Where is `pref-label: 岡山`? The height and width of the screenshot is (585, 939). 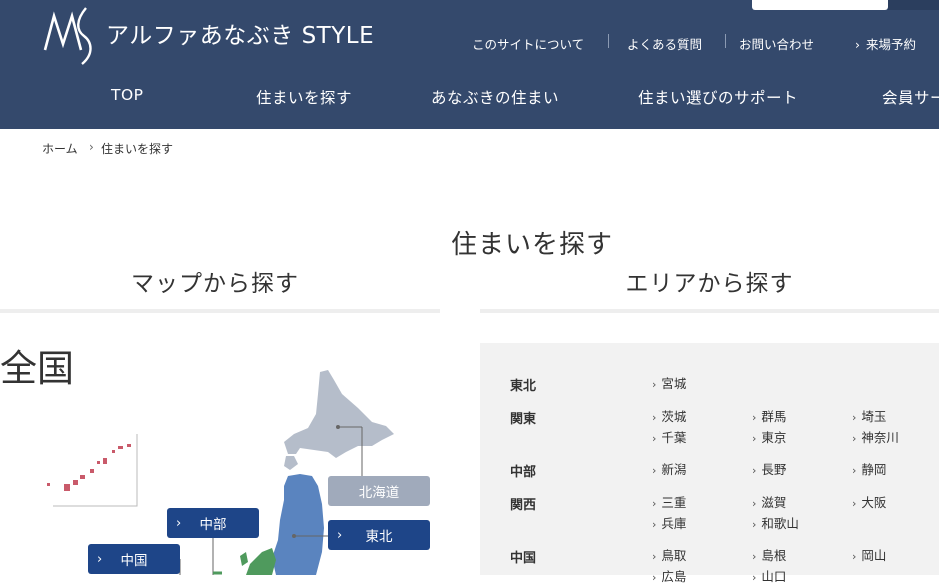
pref-label: 岡山 is located at coordinates (874, 555).